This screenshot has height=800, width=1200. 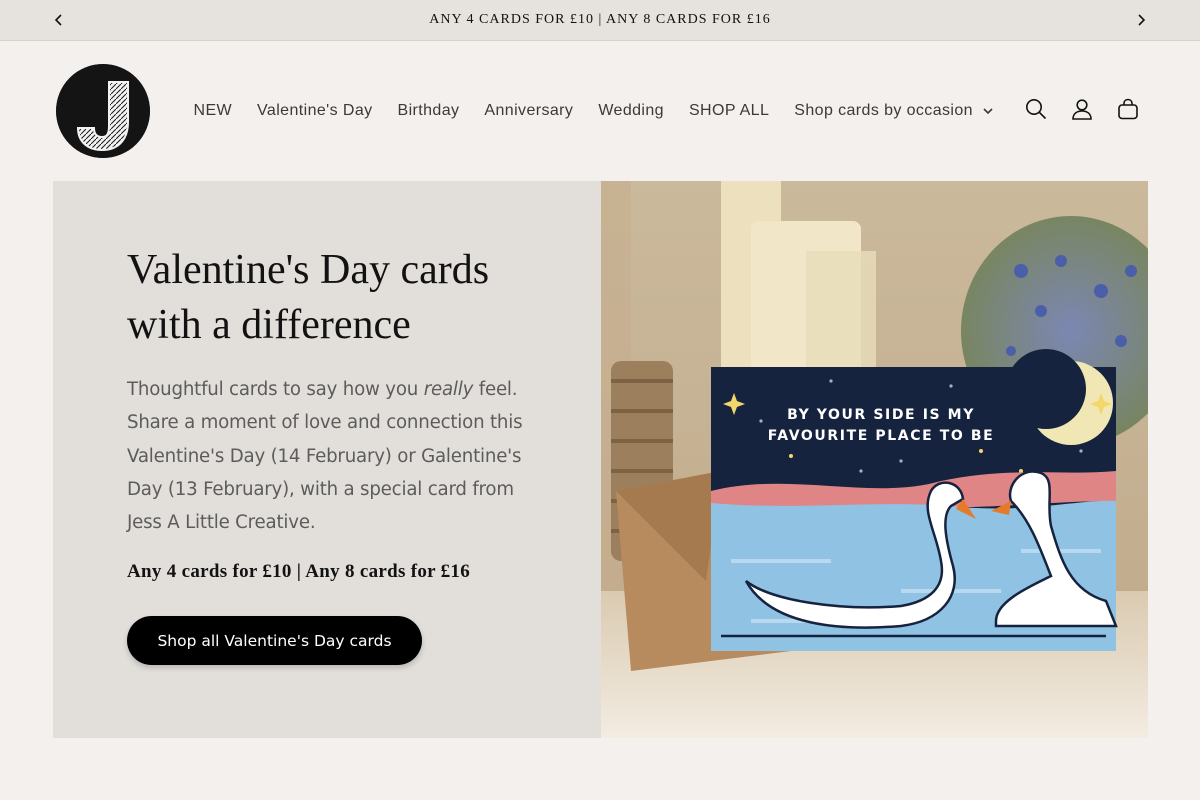 I want to click on account-icon, so click(x=1082, y=109).